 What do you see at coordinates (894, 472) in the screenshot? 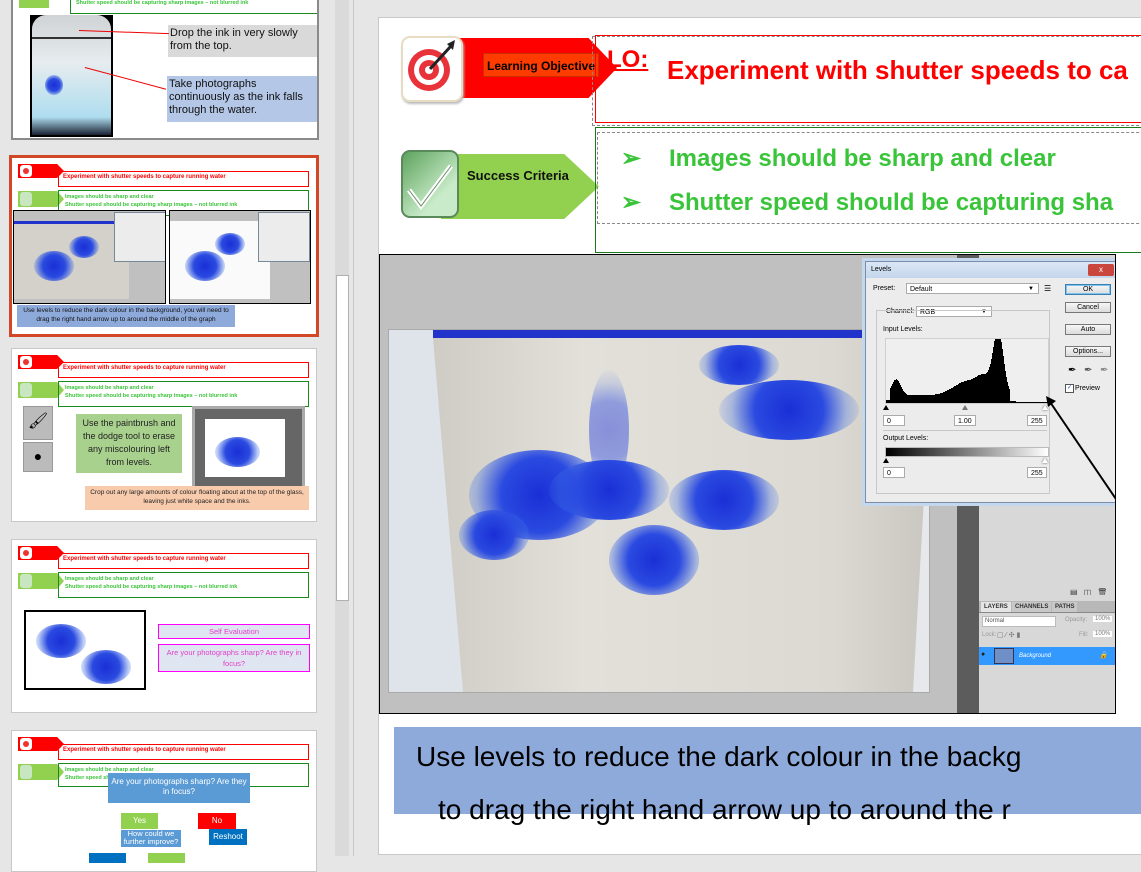
I see `output-black-field: 0` at bounding box center [894, 472].